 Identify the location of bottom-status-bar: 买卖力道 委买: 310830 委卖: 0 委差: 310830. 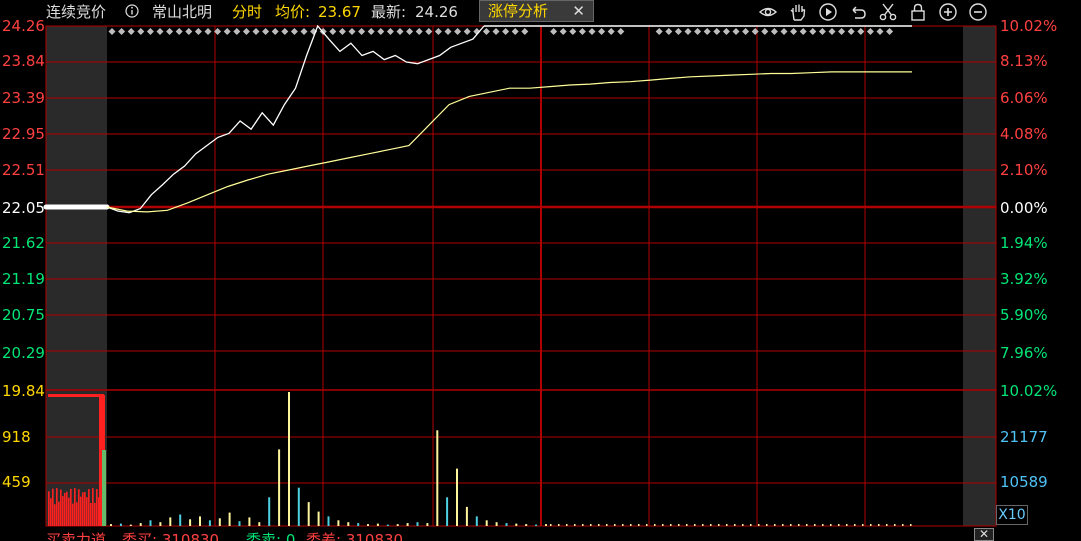
(540, 534).